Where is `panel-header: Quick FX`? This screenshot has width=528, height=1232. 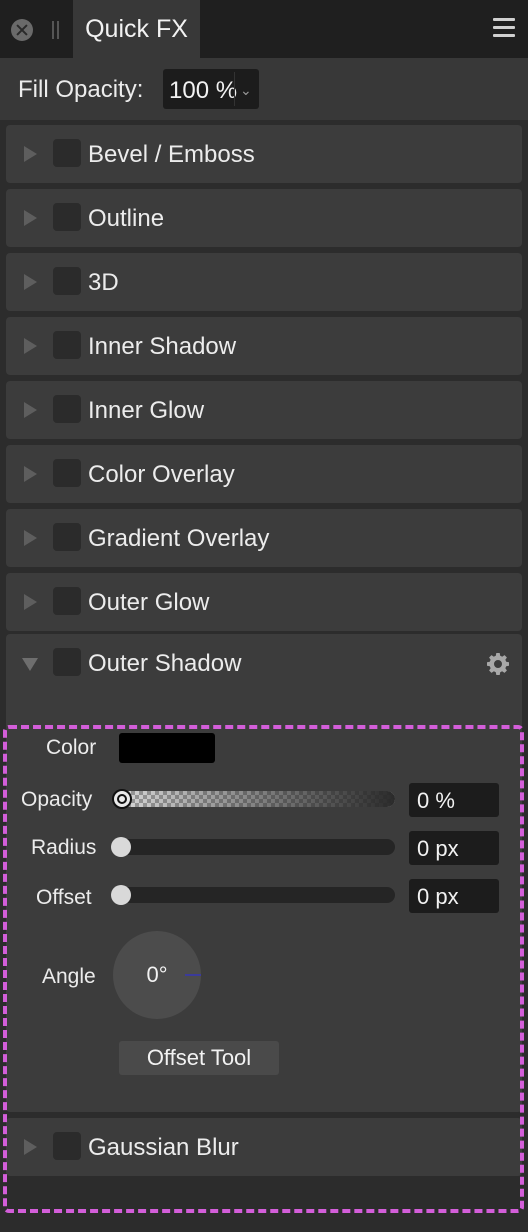
panel-header: Quick FX is located at coordinates (264, 29).